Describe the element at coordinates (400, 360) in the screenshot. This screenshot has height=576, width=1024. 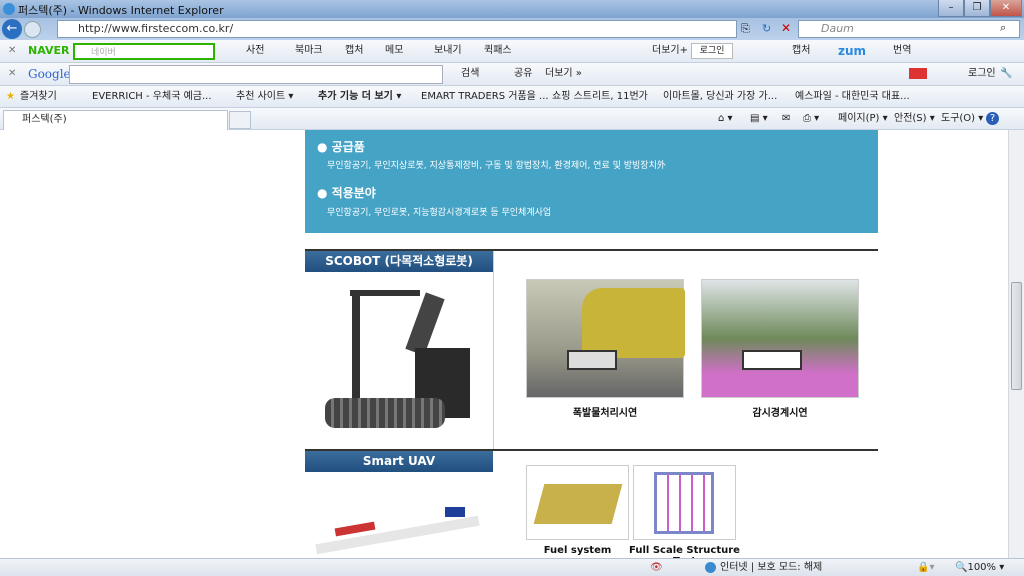
I see `scobot-robot-image` at that location.